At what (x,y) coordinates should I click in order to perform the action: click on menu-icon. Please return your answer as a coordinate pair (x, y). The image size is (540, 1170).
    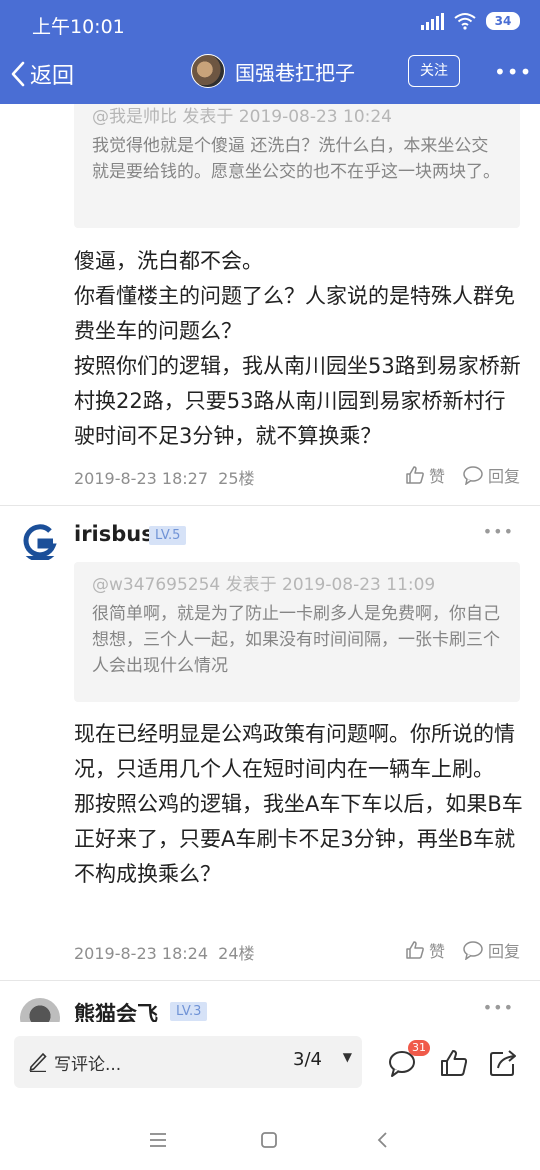
    Looking at the image, I should click on (158, 1140).